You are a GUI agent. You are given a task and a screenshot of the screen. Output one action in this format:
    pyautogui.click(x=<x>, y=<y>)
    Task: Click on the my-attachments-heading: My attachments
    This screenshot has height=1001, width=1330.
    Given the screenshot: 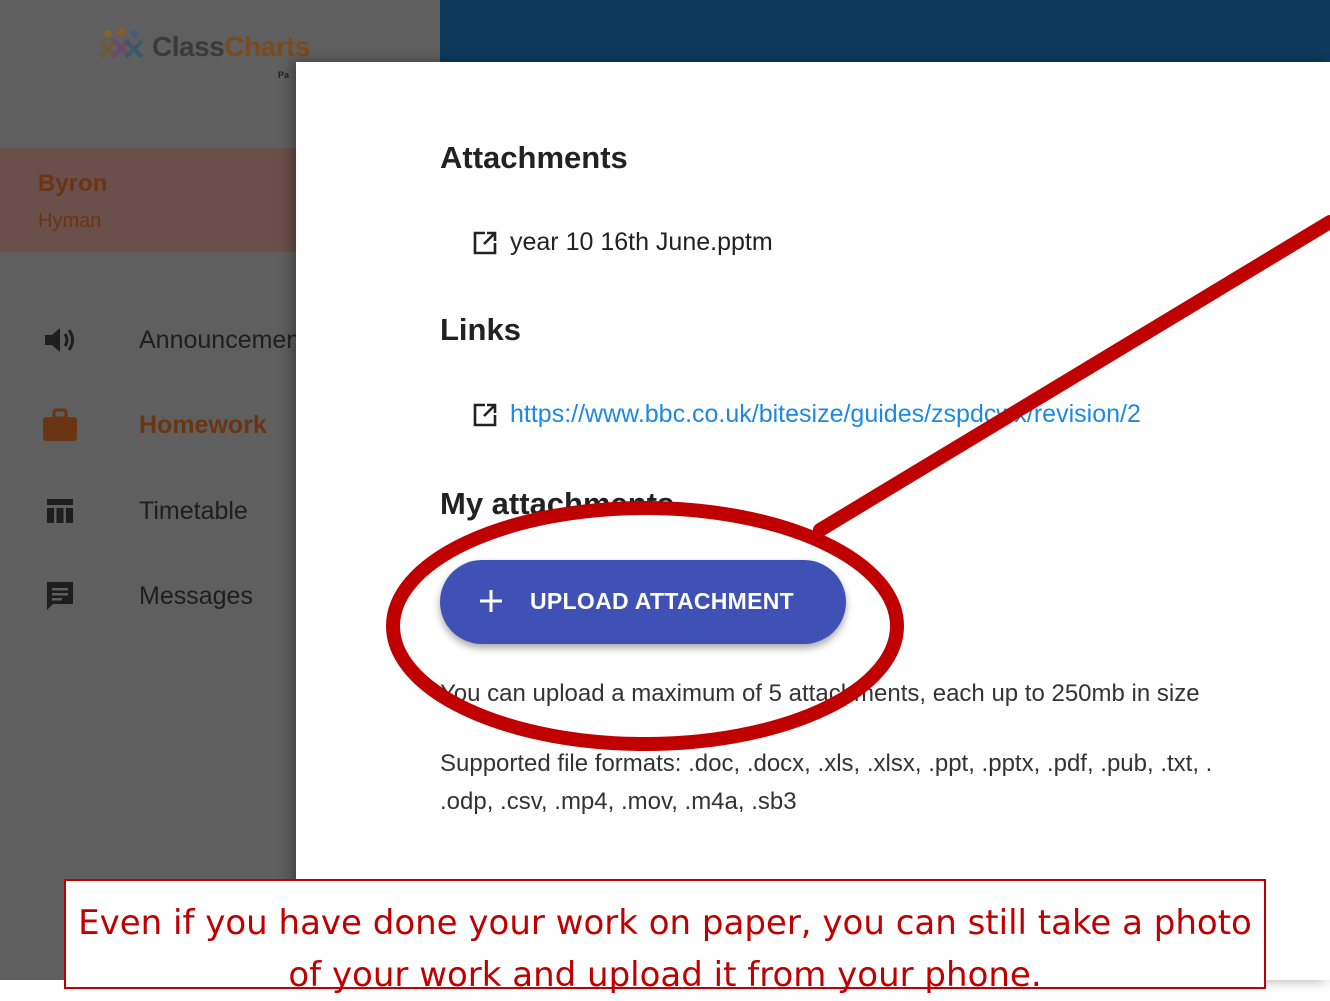 What is the action you would take?
    pyautogui.click(x=557, y=503)
    